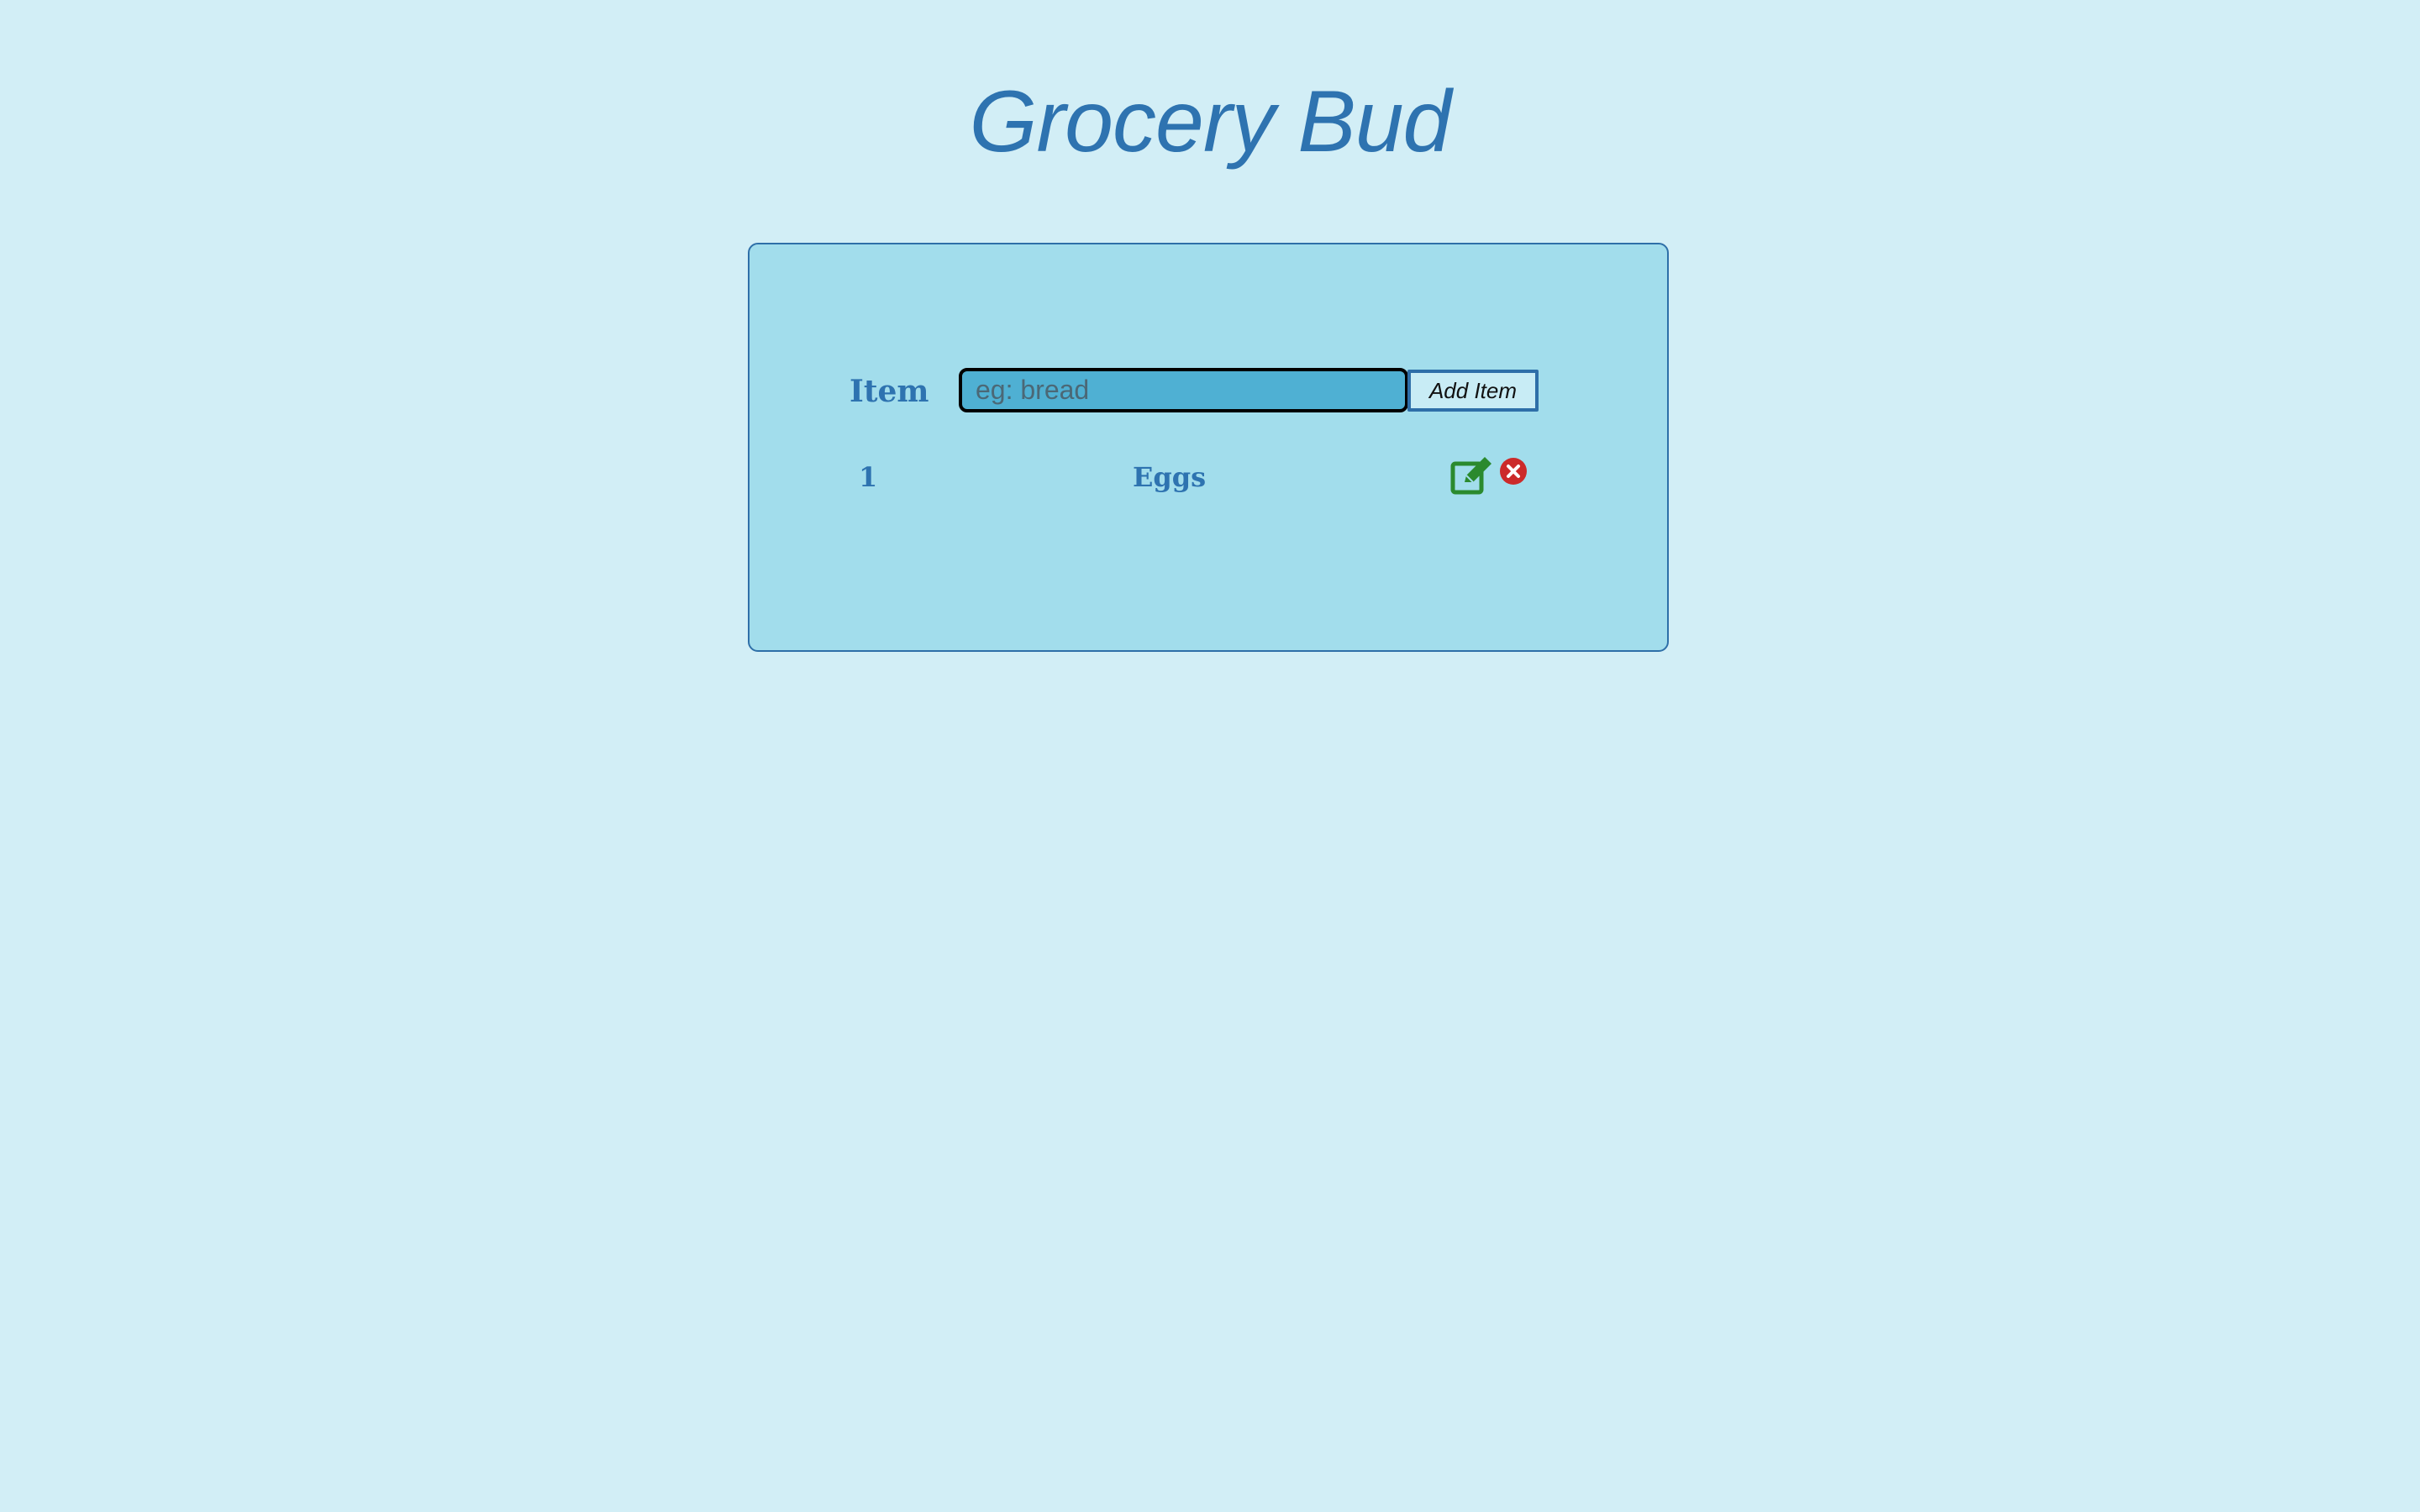 This screenshot has width=2420, height=1512. Describe the element at coordinates (890, 391) in the screenshot. I see `item-label: Item` at that location.